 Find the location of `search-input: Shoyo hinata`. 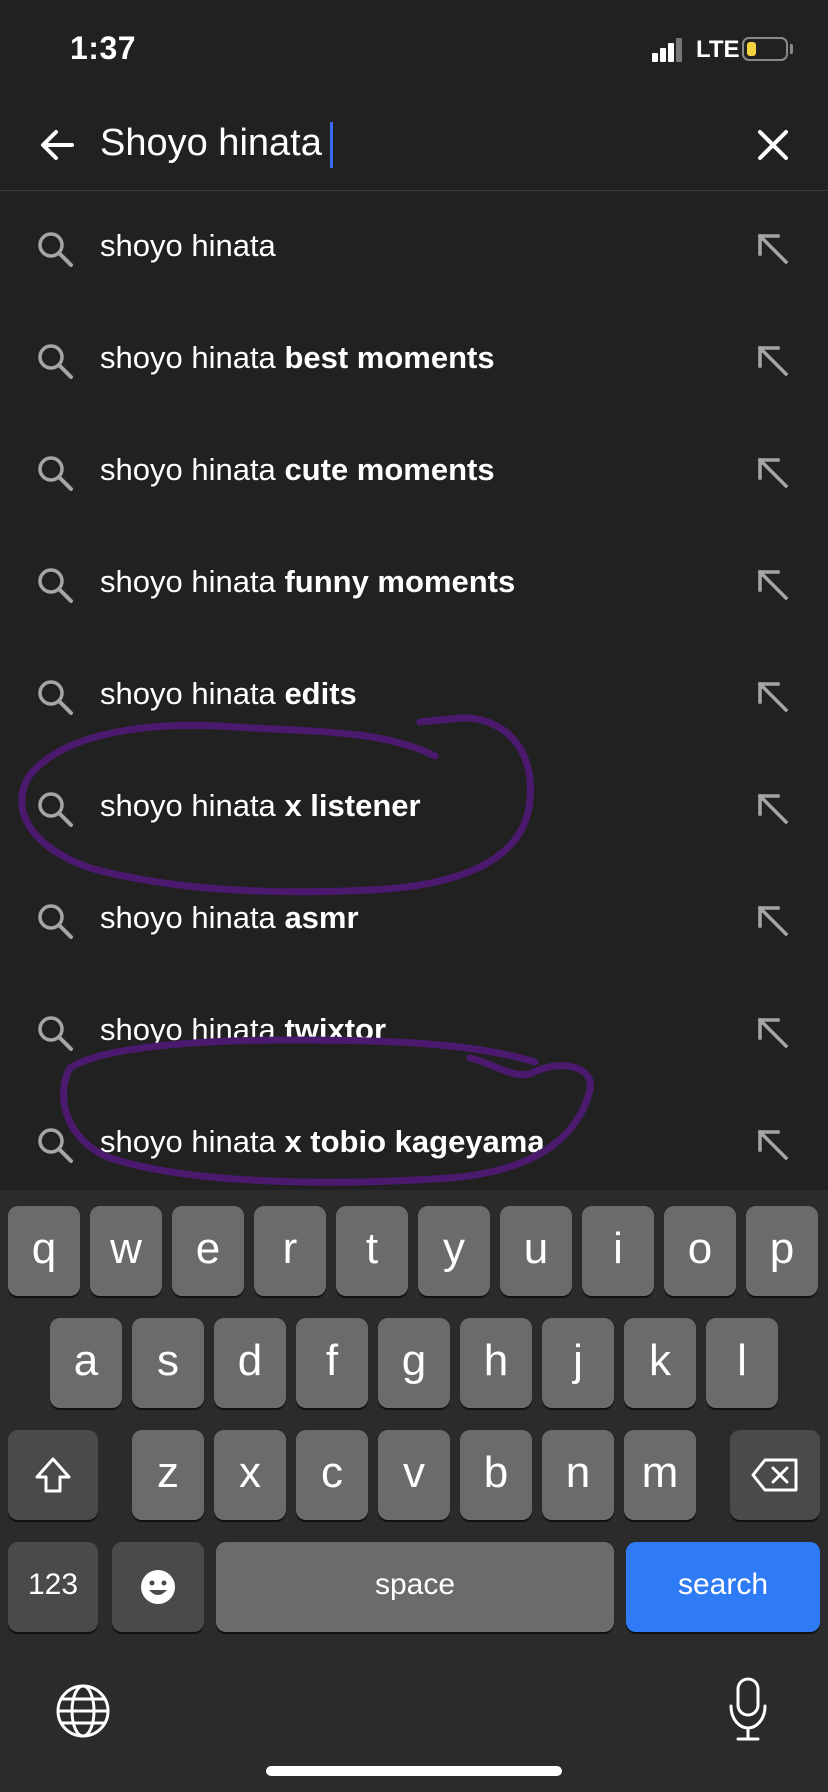

search-input: Shoyo hinata is located at coordinates (216, 145).